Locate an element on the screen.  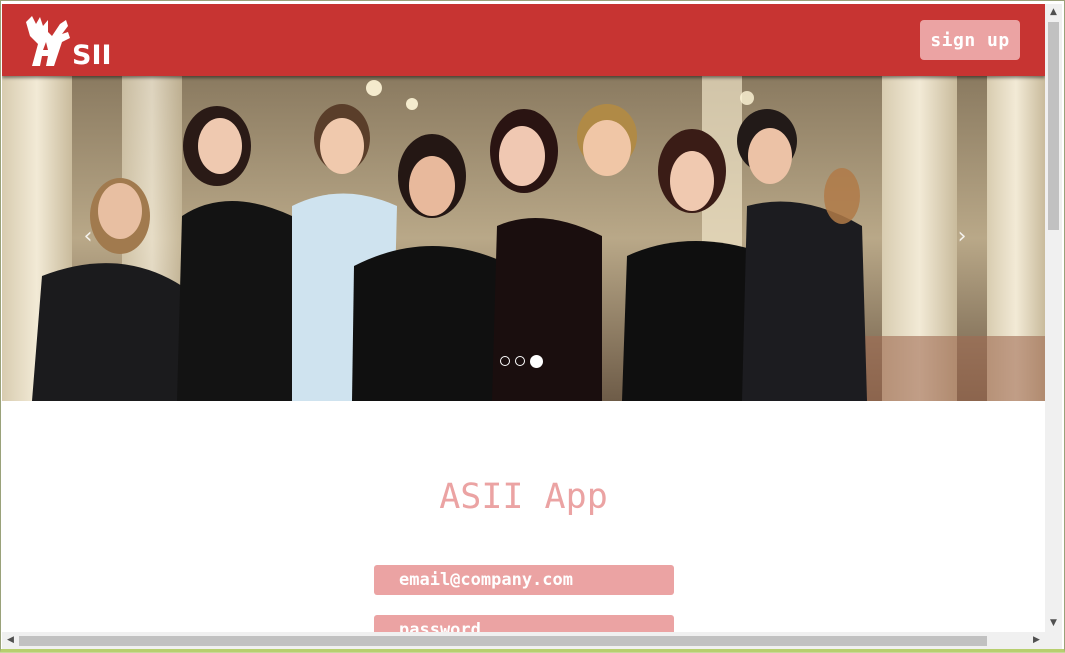
sign-up-button: sign up is located at coordinates (970, 40).